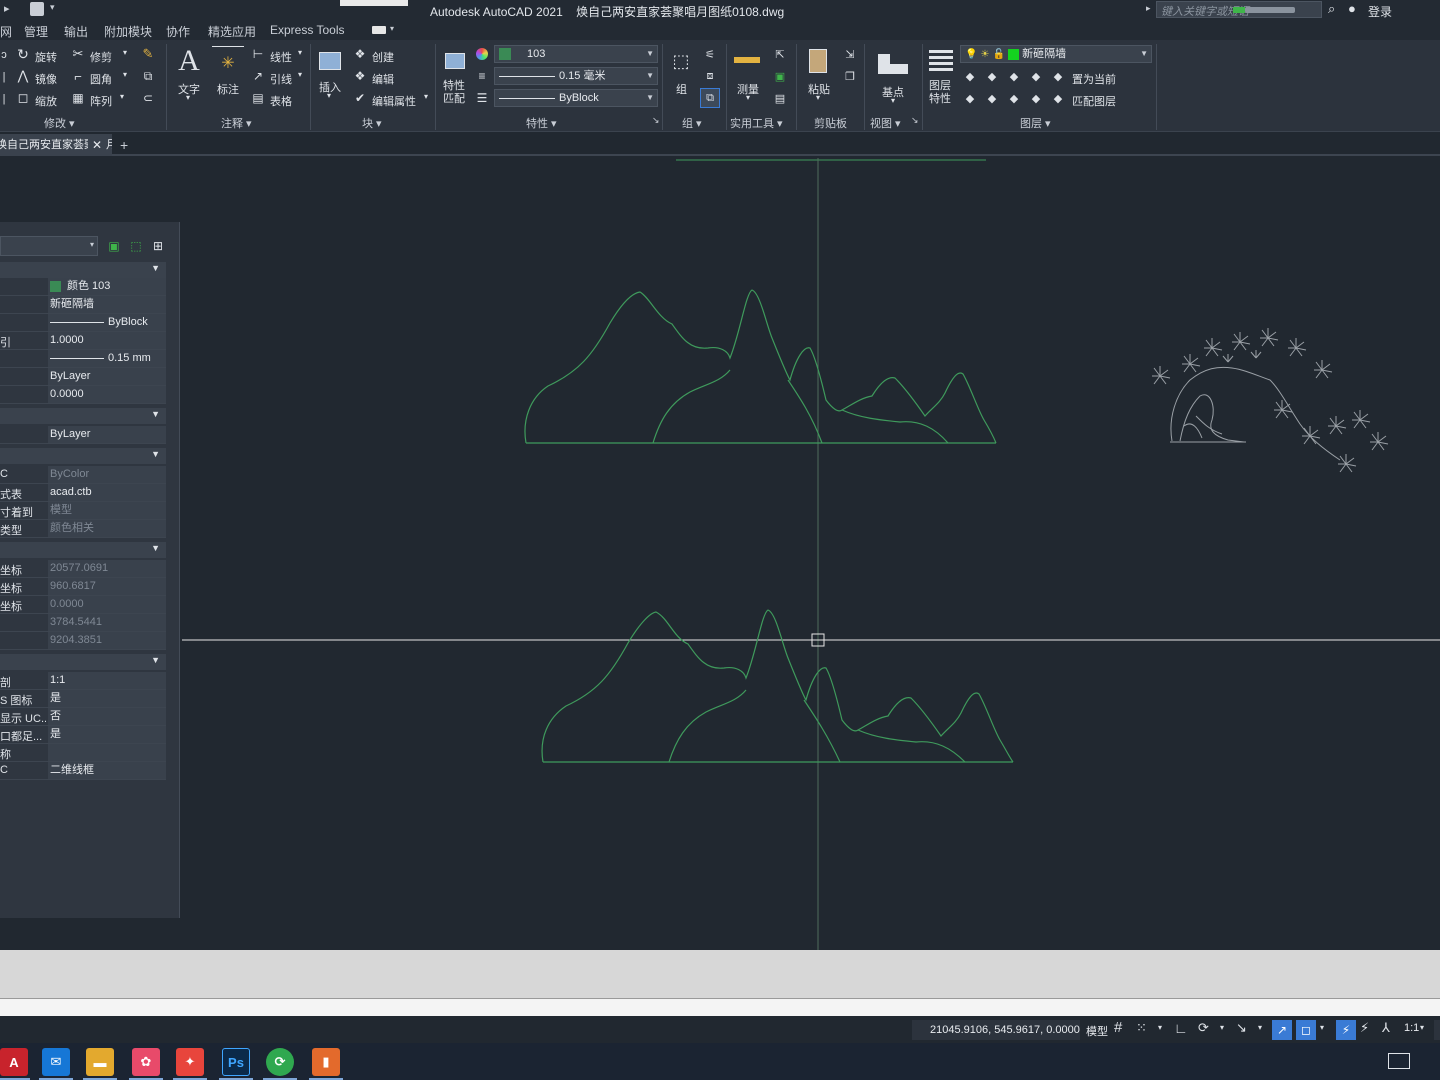 Image resolution: width=1440 pixels, height=1080 pixels. I want to click on property-row: 坐标 0.0000, so click(83, 605).